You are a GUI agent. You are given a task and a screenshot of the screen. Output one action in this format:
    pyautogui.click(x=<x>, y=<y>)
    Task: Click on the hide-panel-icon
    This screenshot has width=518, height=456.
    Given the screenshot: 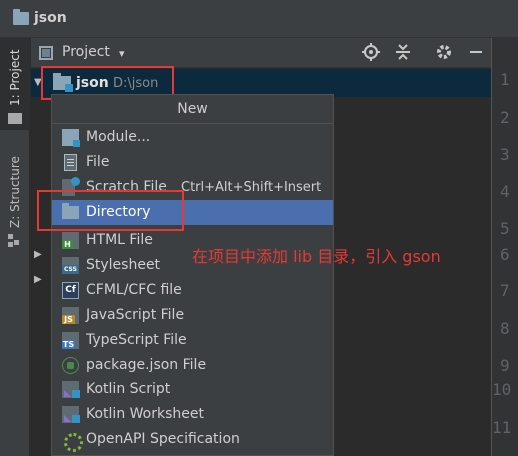 What is the action you would take?
    pyautogui.click(x=476, y=53)
    